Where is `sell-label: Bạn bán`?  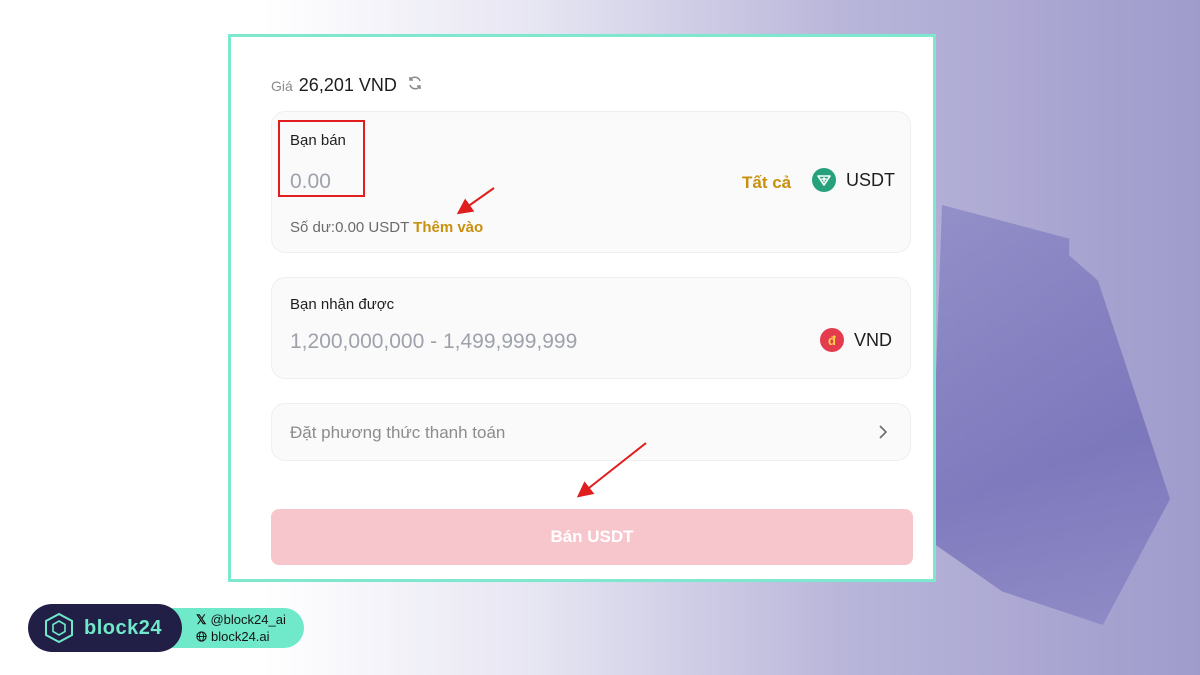
sell-label: Bạn bán is located at coordinates (318, 140).